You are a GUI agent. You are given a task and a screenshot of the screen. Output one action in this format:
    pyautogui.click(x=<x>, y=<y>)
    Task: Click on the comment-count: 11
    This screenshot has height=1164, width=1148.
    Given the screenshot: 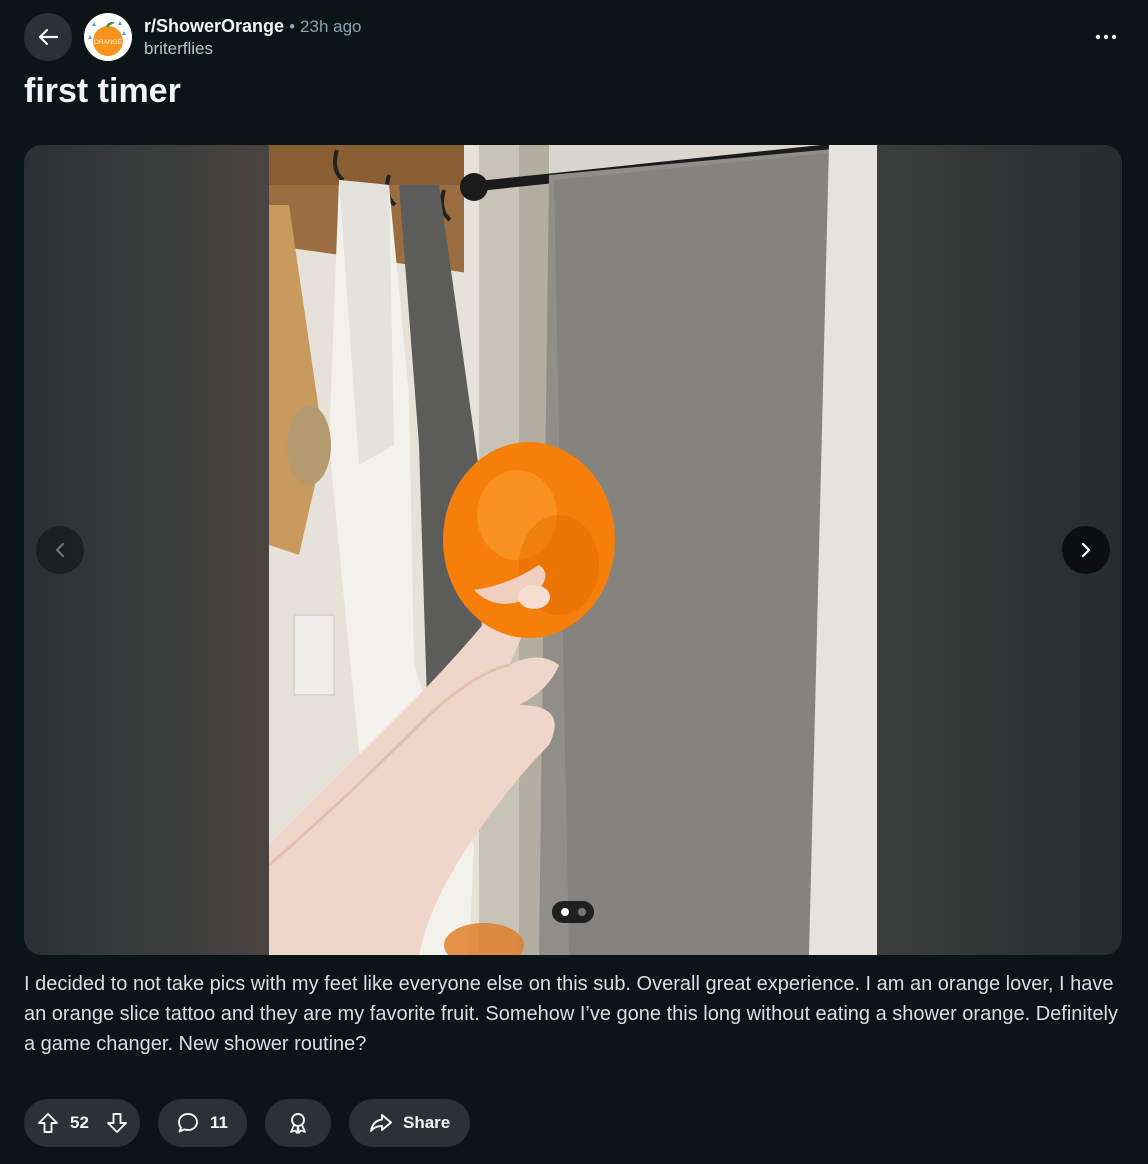 What is the action you would take?
    pyautogui.click(x=219, y=1122)
    